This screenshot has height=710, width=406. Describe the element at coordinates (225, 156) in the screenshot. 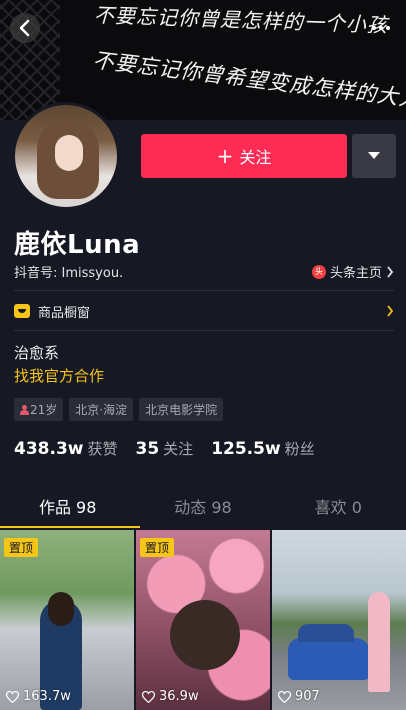

I see `plus-icon: +` at that location.